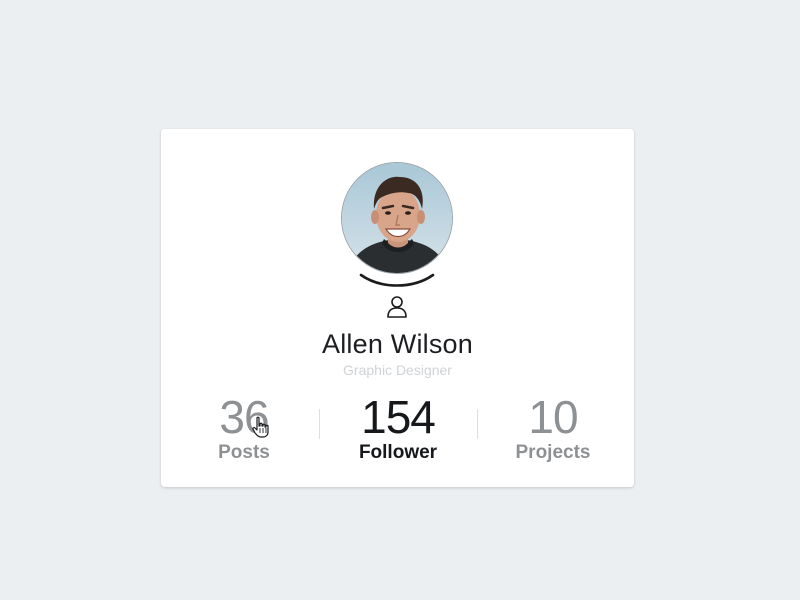  I want to click on stat-follower-value: 154, so click(398, 417).